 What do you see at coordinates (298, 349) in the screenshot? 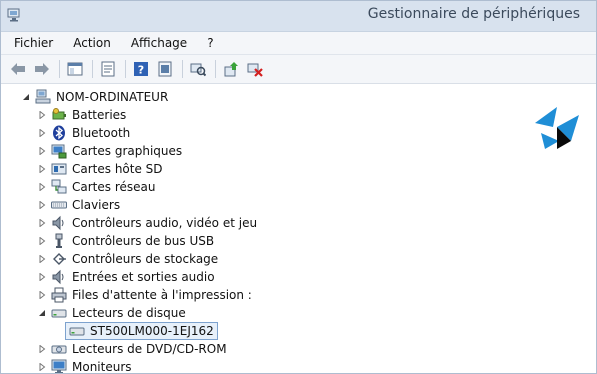
I see `tree-item-lecteurs-dvd: Lecteurs de DVD/CD-ROM` at bounding box center [298, 349].